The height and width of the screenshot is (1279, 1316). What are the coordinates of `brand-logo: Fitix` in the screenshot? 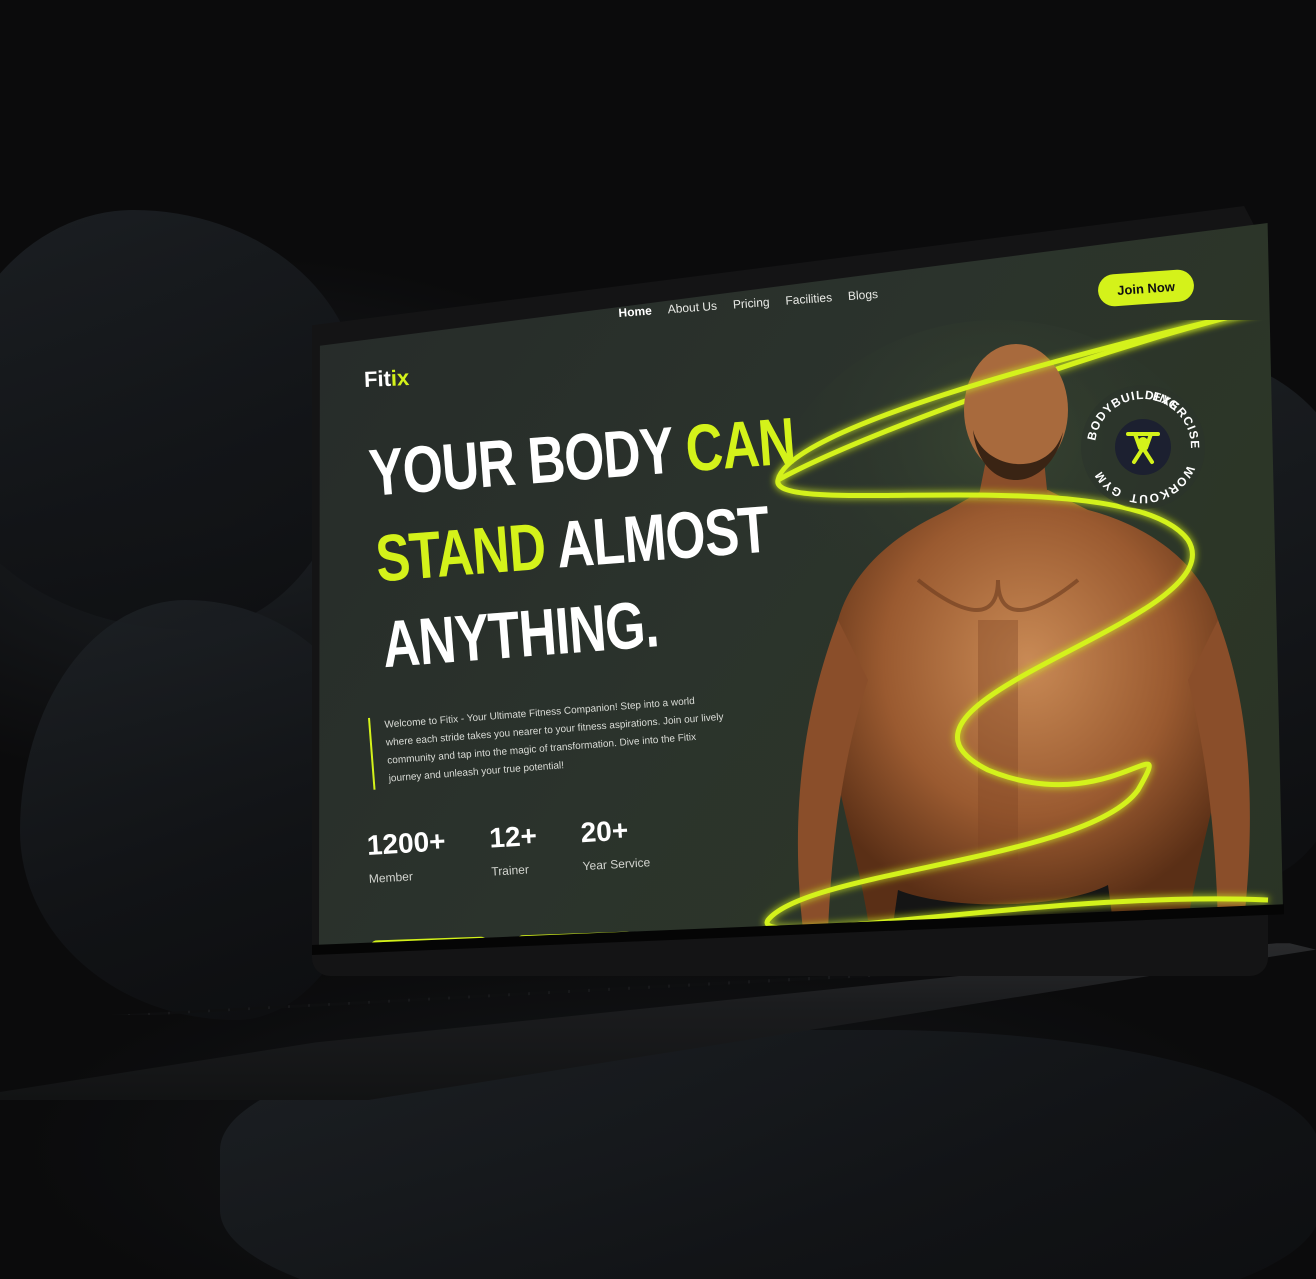 It's located at (386, 379).